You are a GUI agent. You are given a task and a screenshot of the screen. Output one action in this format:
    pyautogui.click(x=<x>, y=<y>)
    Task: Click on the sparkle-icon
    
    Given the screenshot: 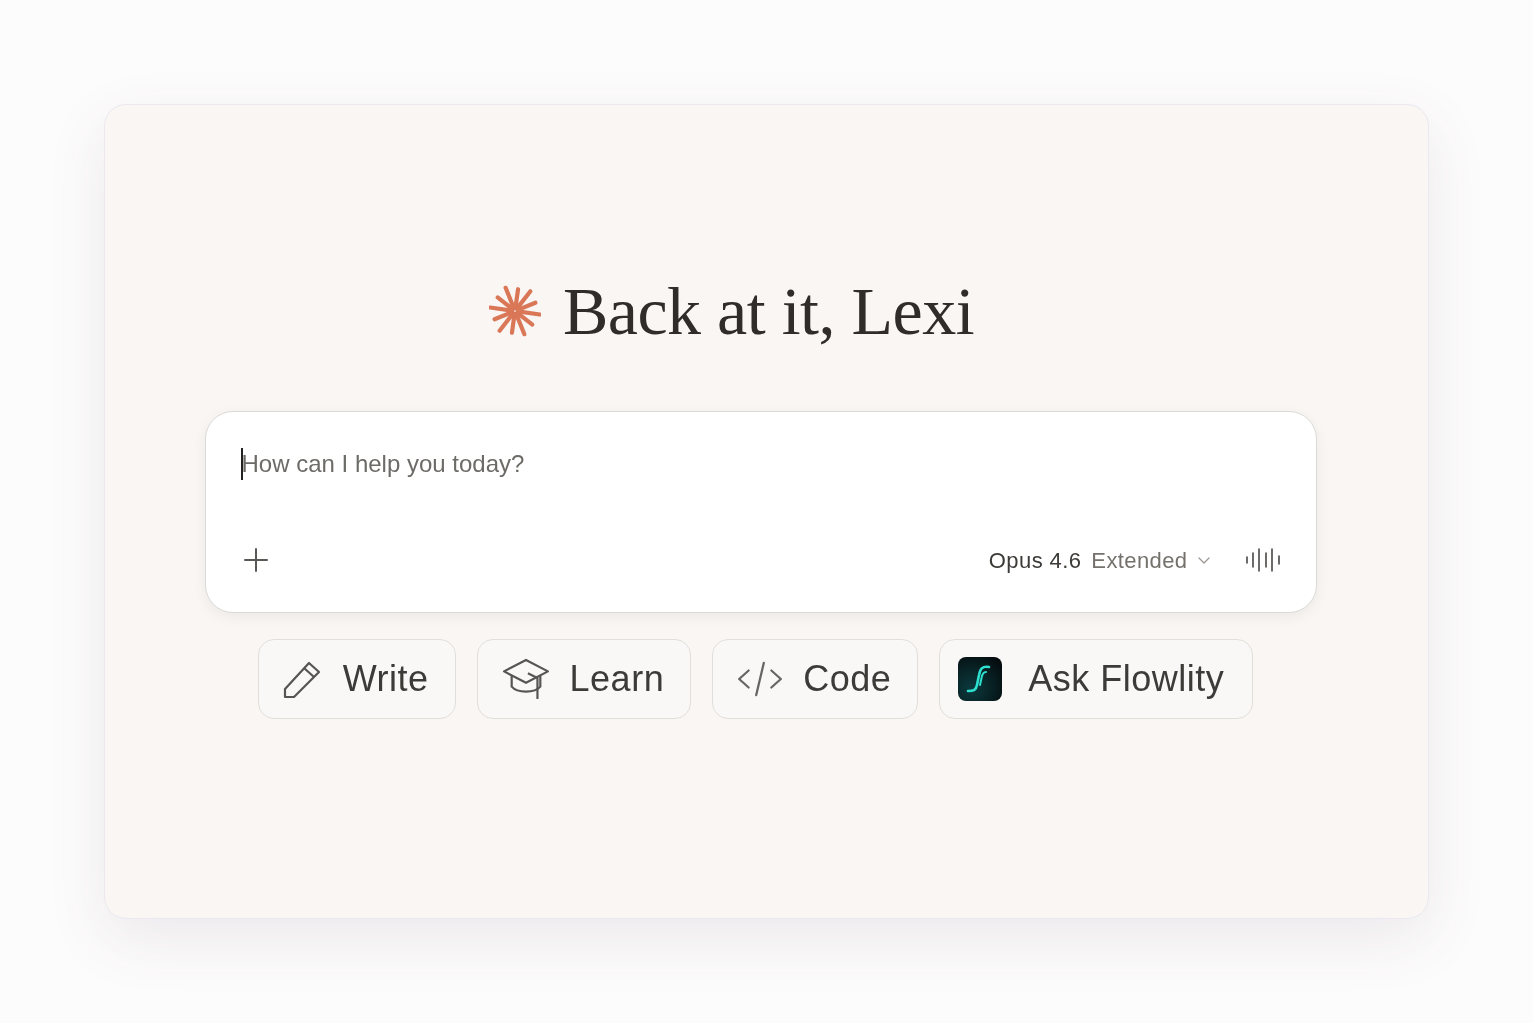 What is the action you would take?
    pyautogui.click(x=514, y=311)
    